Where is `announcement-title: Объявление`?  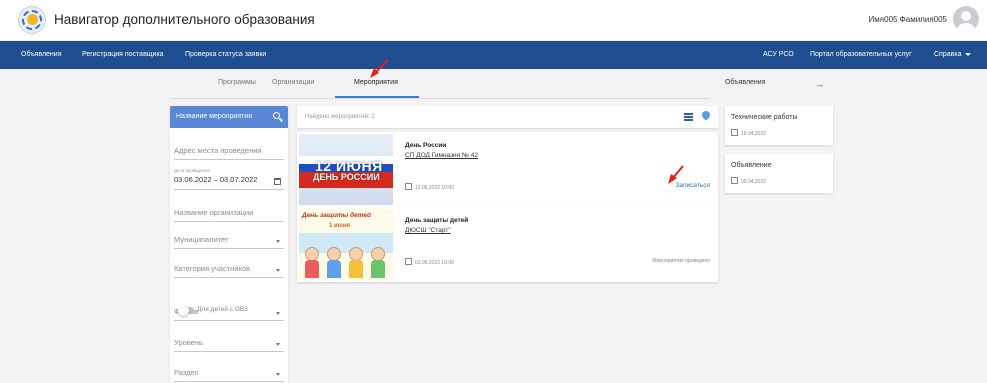 announcement-title: Объявление is located at coordinates (751, 165).